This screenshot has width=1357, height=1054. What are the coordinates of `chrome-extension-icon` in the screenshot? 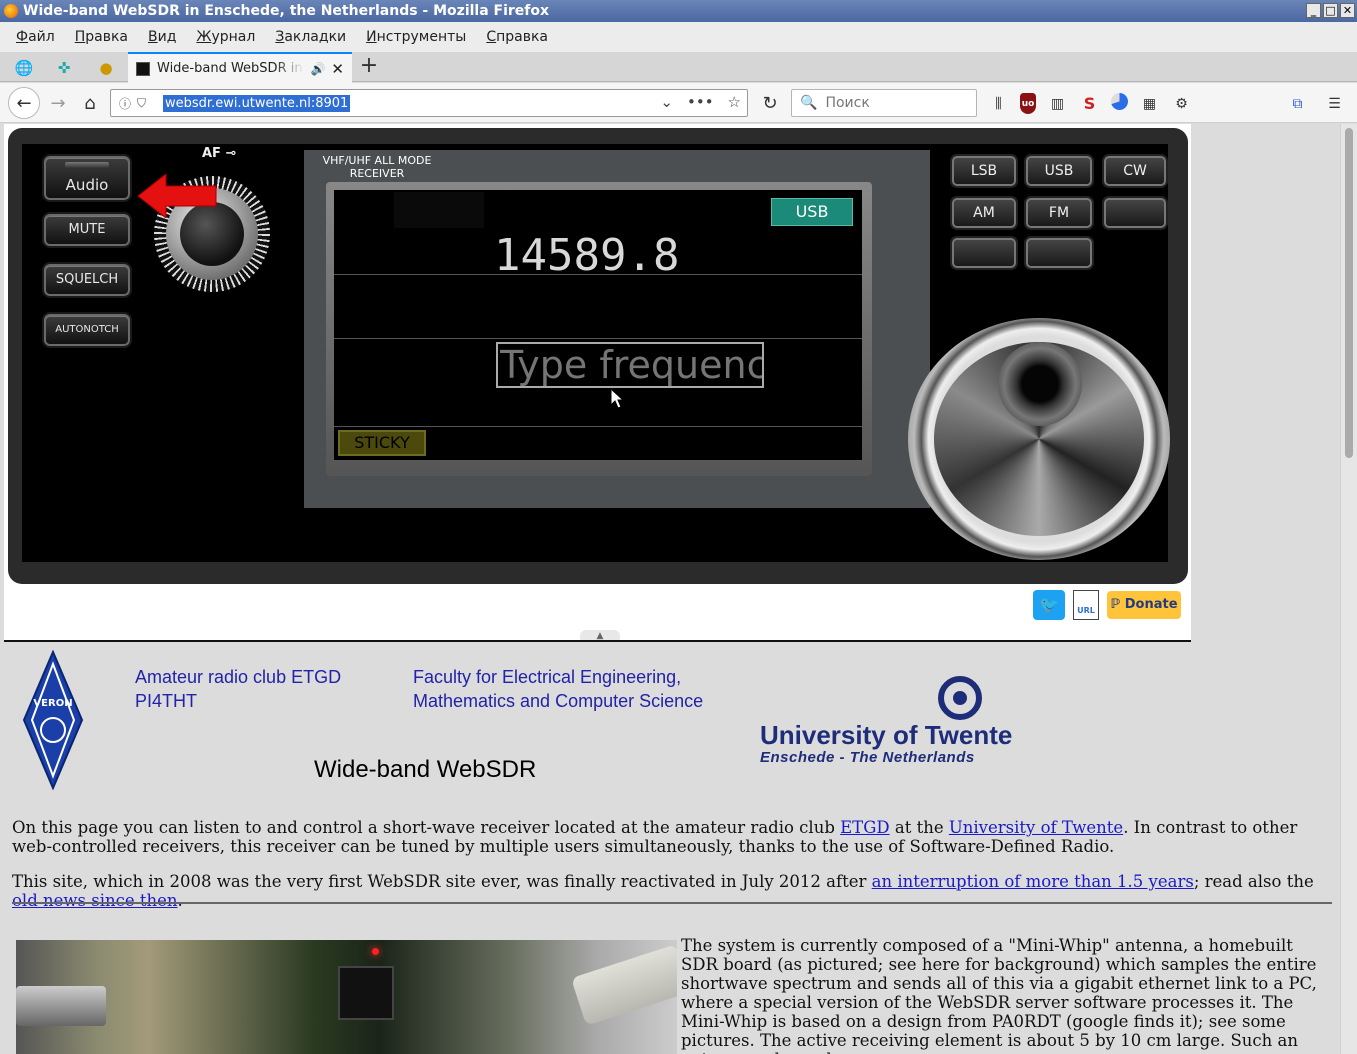 It's located at (1119, 101).